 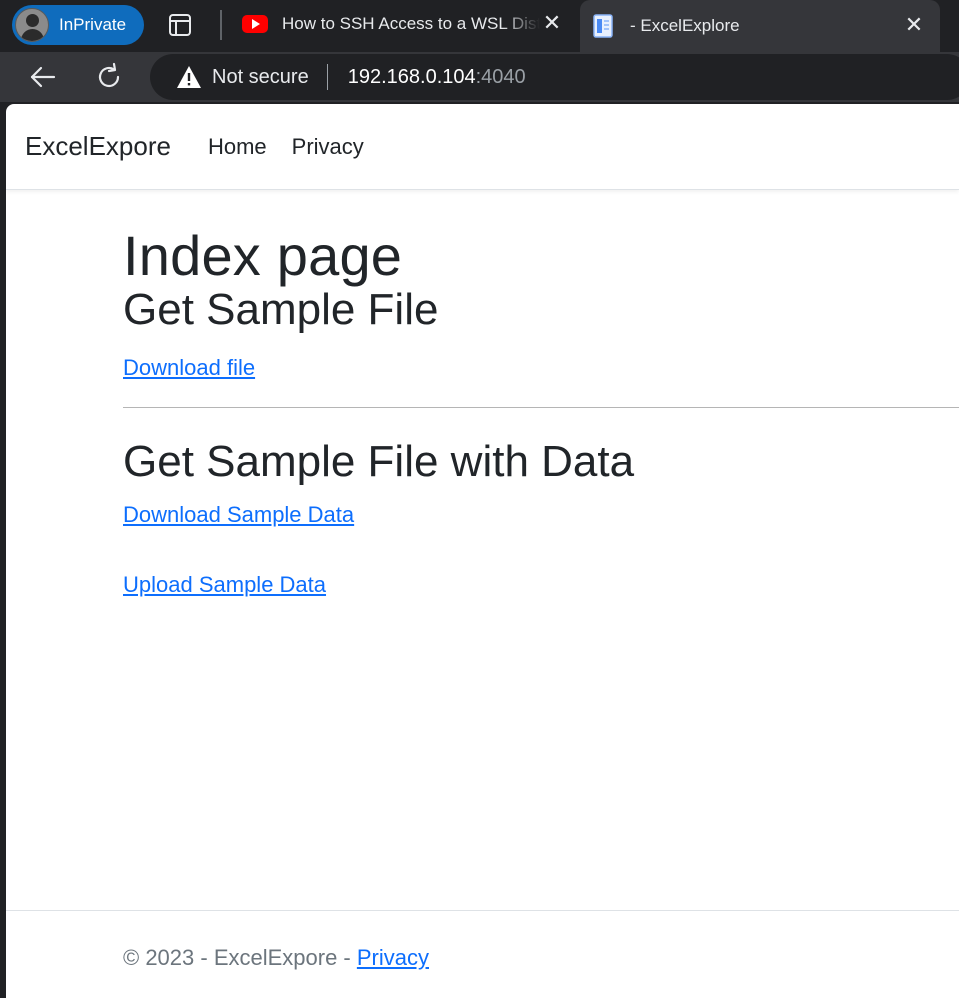 What do you see at coordinates (189, 77) in the screenshot?
I see `warning-icon` at bounding box center [189, 77].